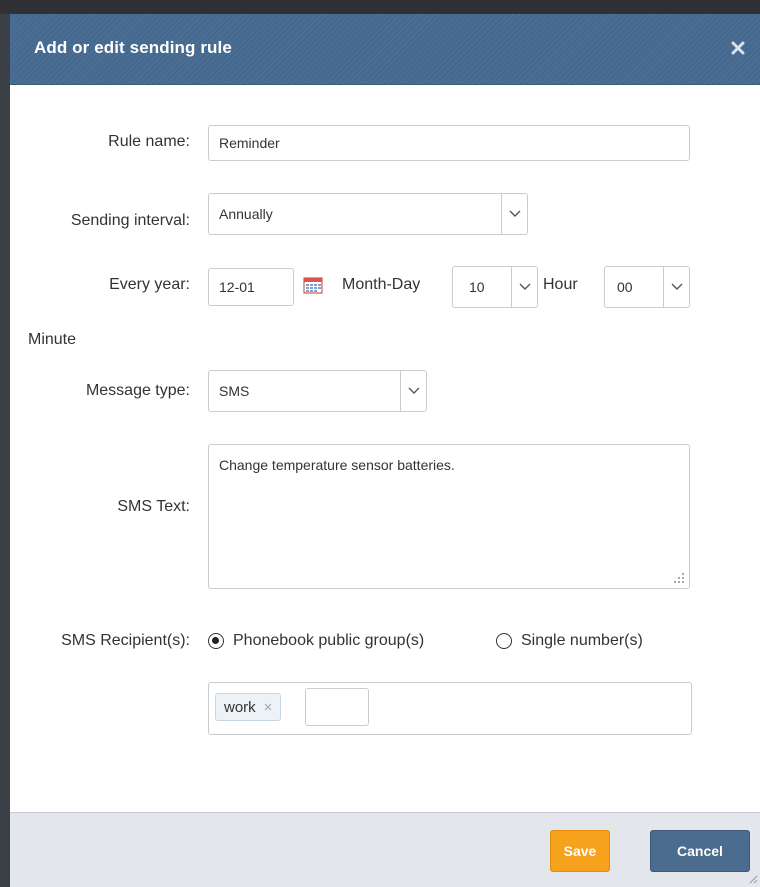  I want to click on dialog-title-bar: Add or edit sending rule, so click(385, 49).